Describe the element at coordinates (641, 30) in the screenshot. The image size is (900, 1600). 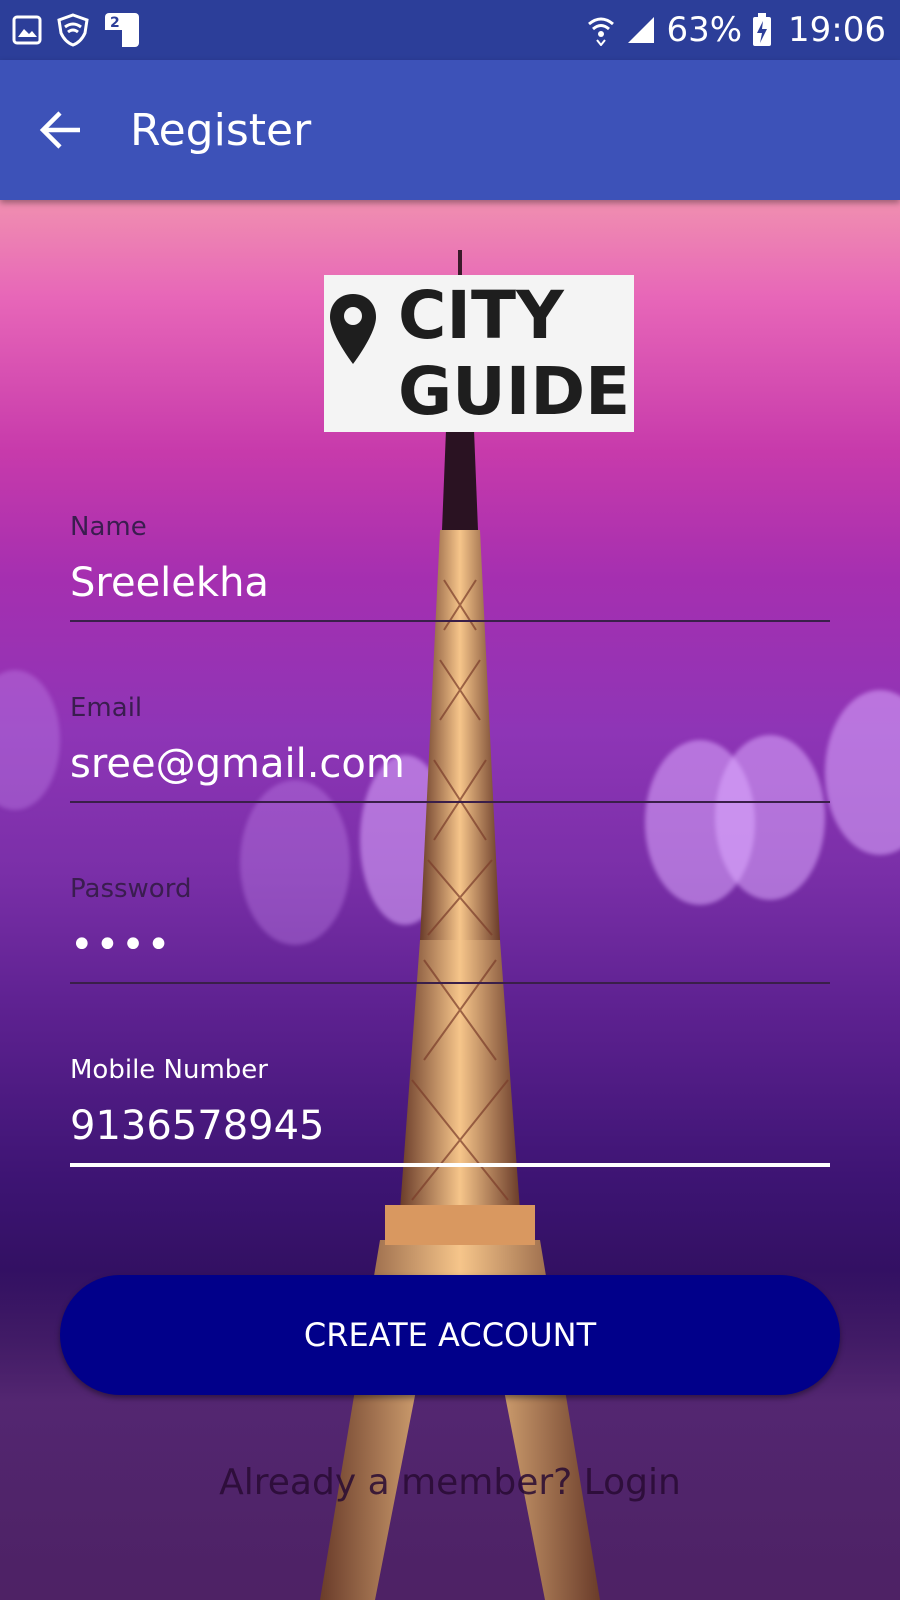
I see `signal-icon` at that location.